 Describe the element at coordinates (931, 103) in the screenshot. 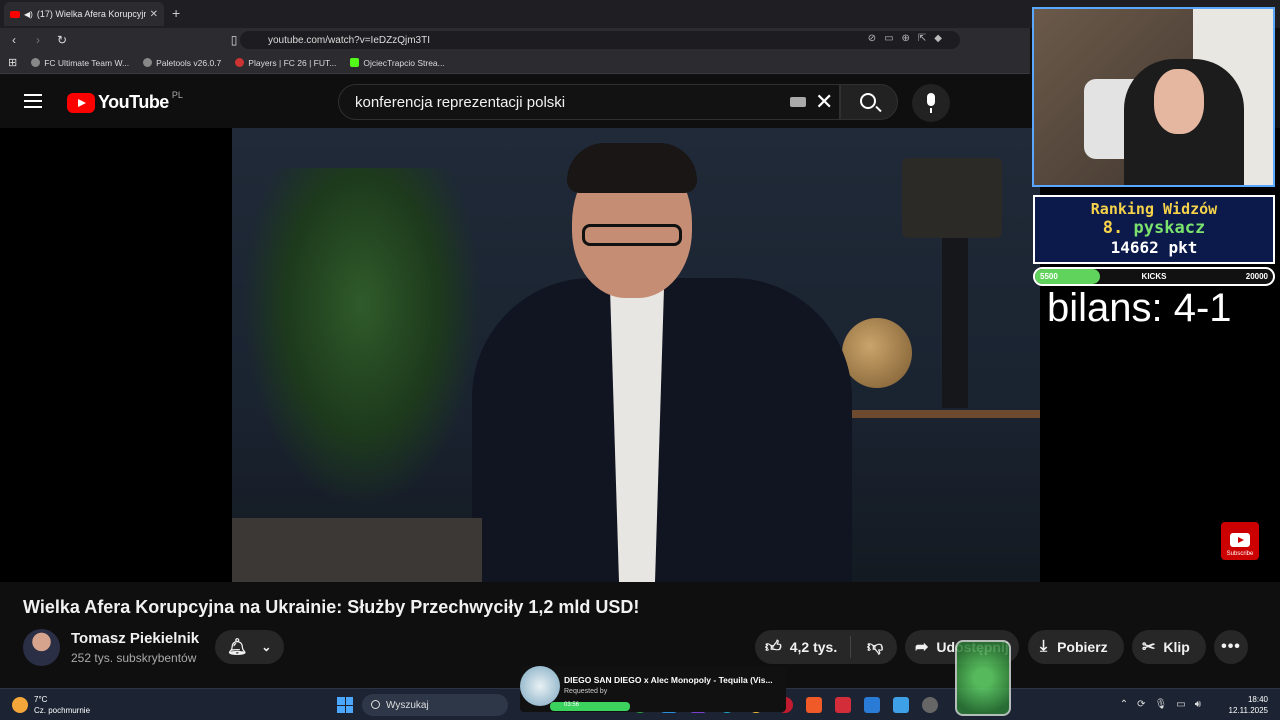

I see `voice-search-icon` at that location.